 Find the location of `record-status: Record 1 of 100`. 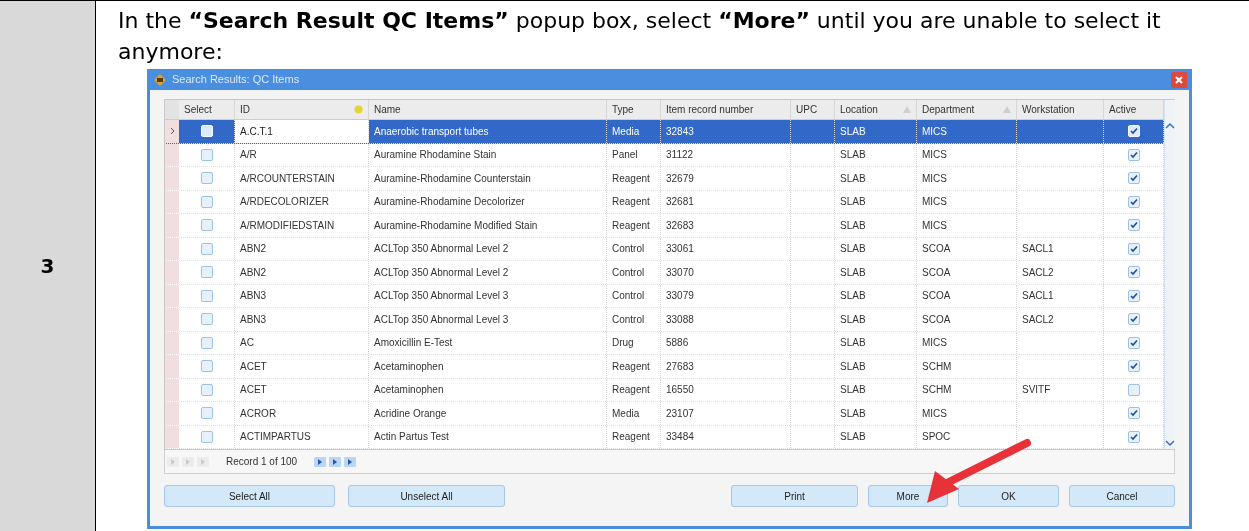

record-status: Record 1 of 100 is located at coordinates (262, 462).